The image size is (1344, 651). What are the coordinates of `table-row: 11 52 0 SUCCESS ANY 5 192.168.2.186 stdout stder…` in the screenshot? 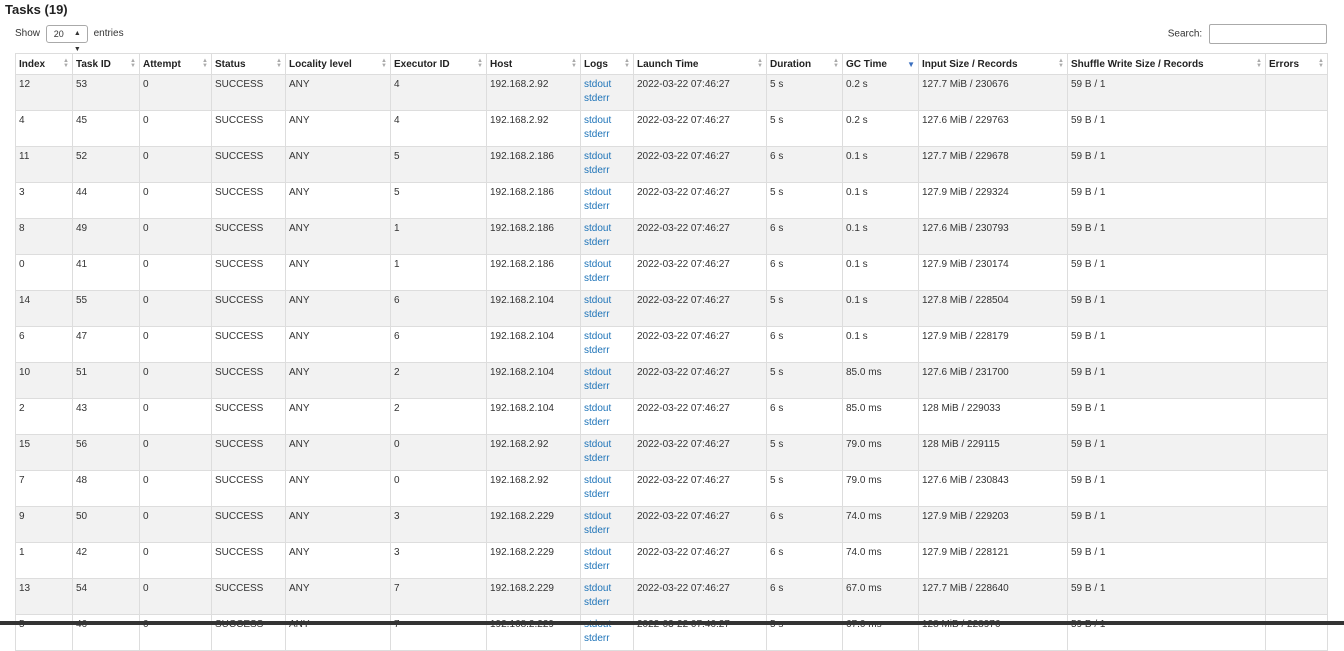 It's located at (671, 164).